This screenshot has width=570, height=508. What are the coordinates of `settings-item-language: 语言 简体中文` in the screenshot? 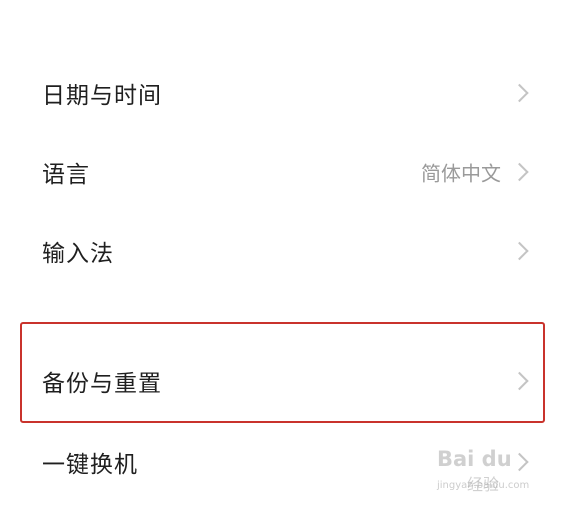 It's located at (285, 172).